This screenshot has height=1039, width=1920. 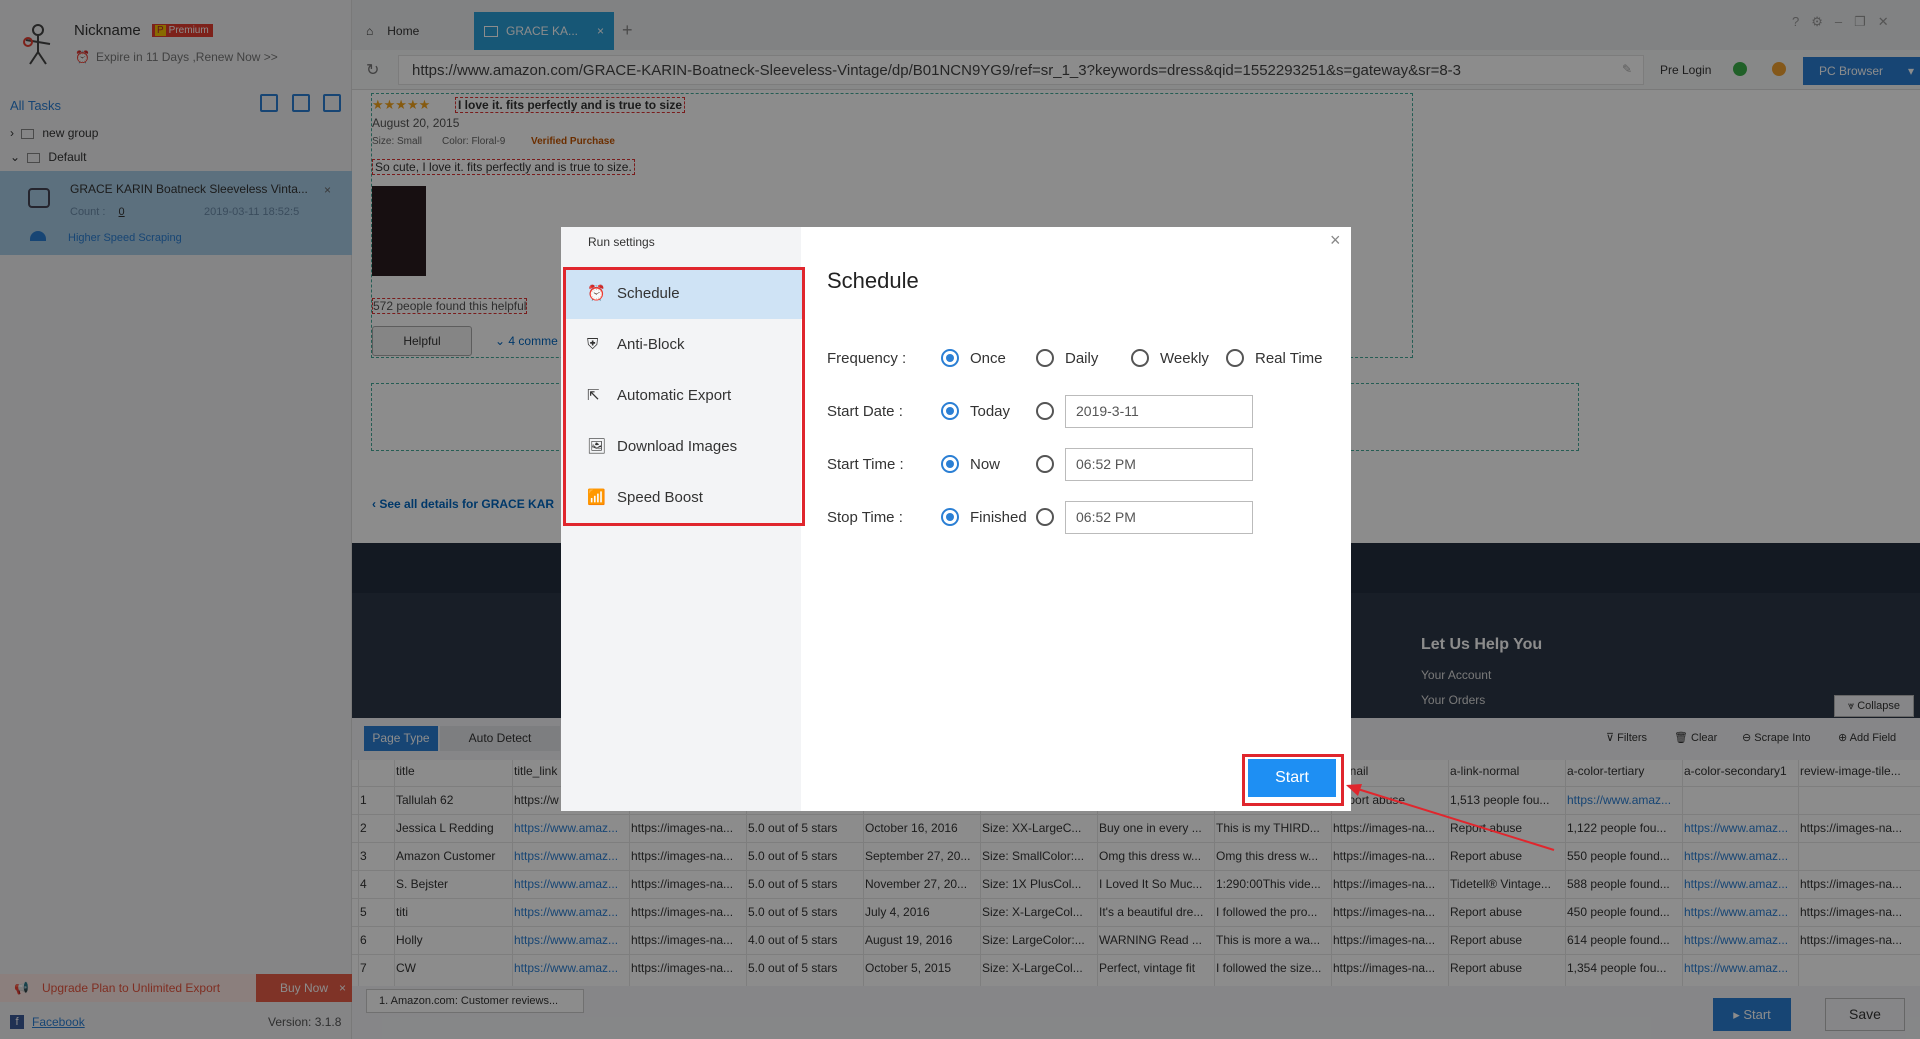 I want to click on radio-today, so click(x=950, y=411).